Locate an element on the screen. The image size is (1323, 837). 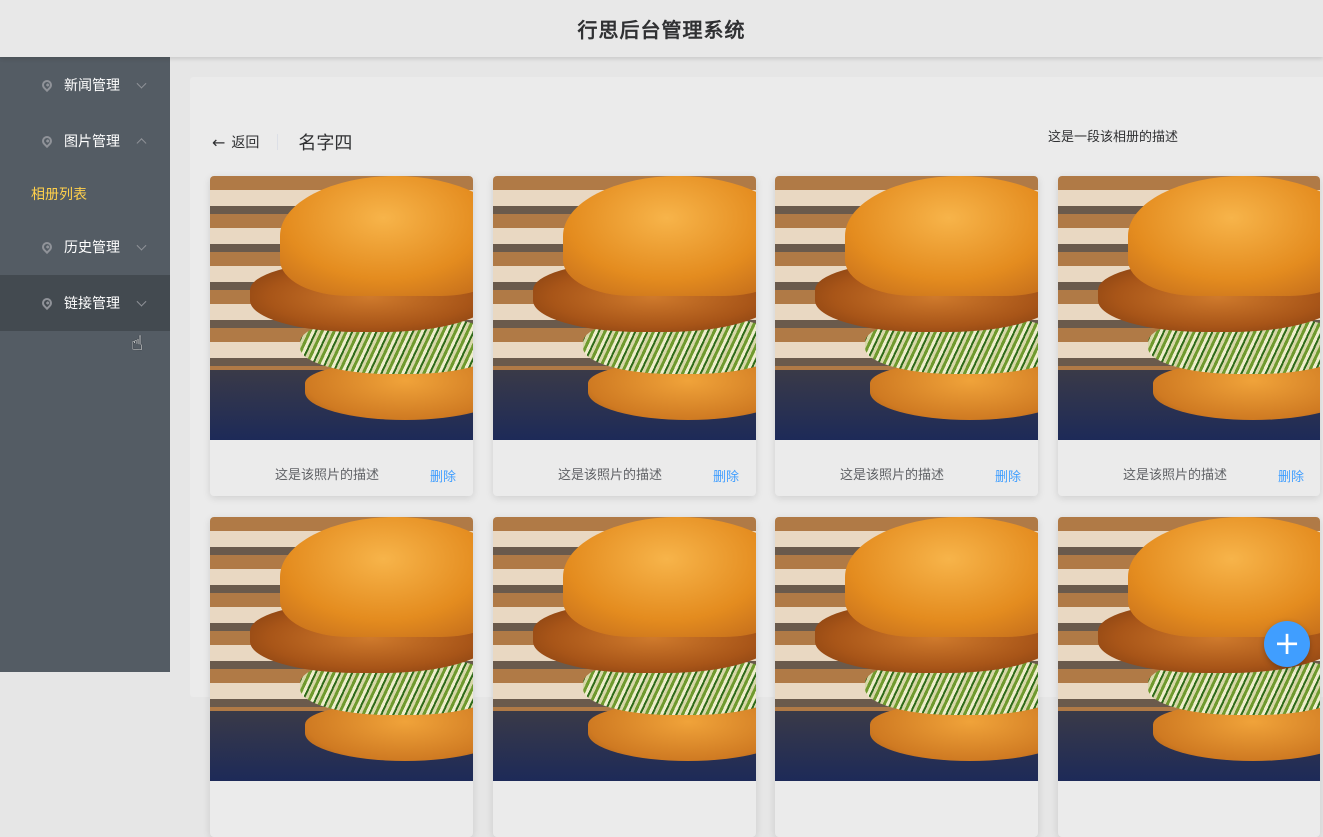
chevron-up-icon is located at coordinates (141, 143).